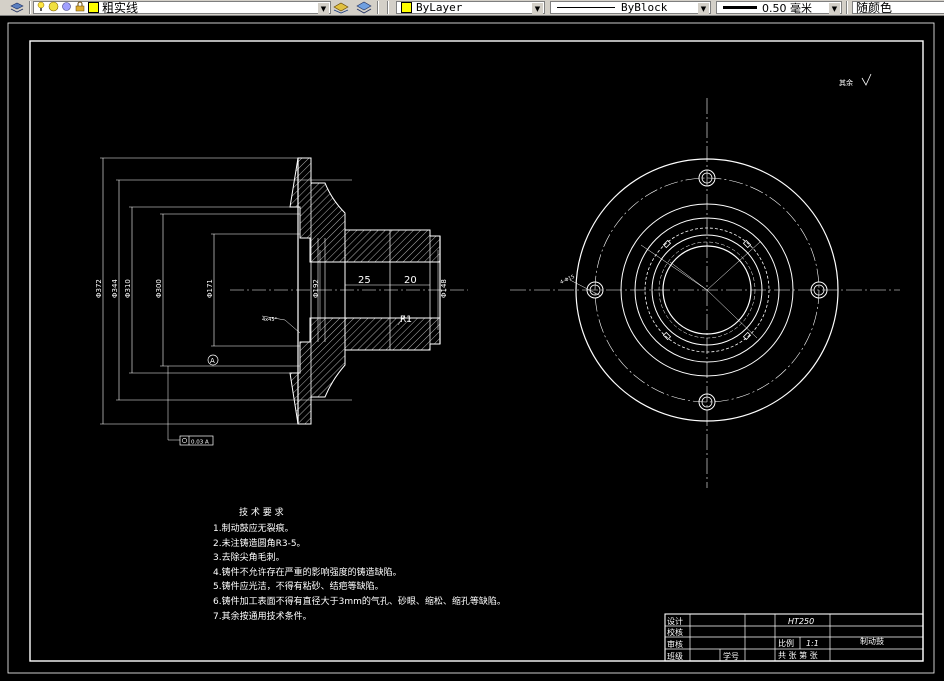  What do you see at coordinates (259, 543) in the screenshot?
I see `tech-req-item: 2.未注铸造圆角R3-5。` at bounding box center [259, 543].